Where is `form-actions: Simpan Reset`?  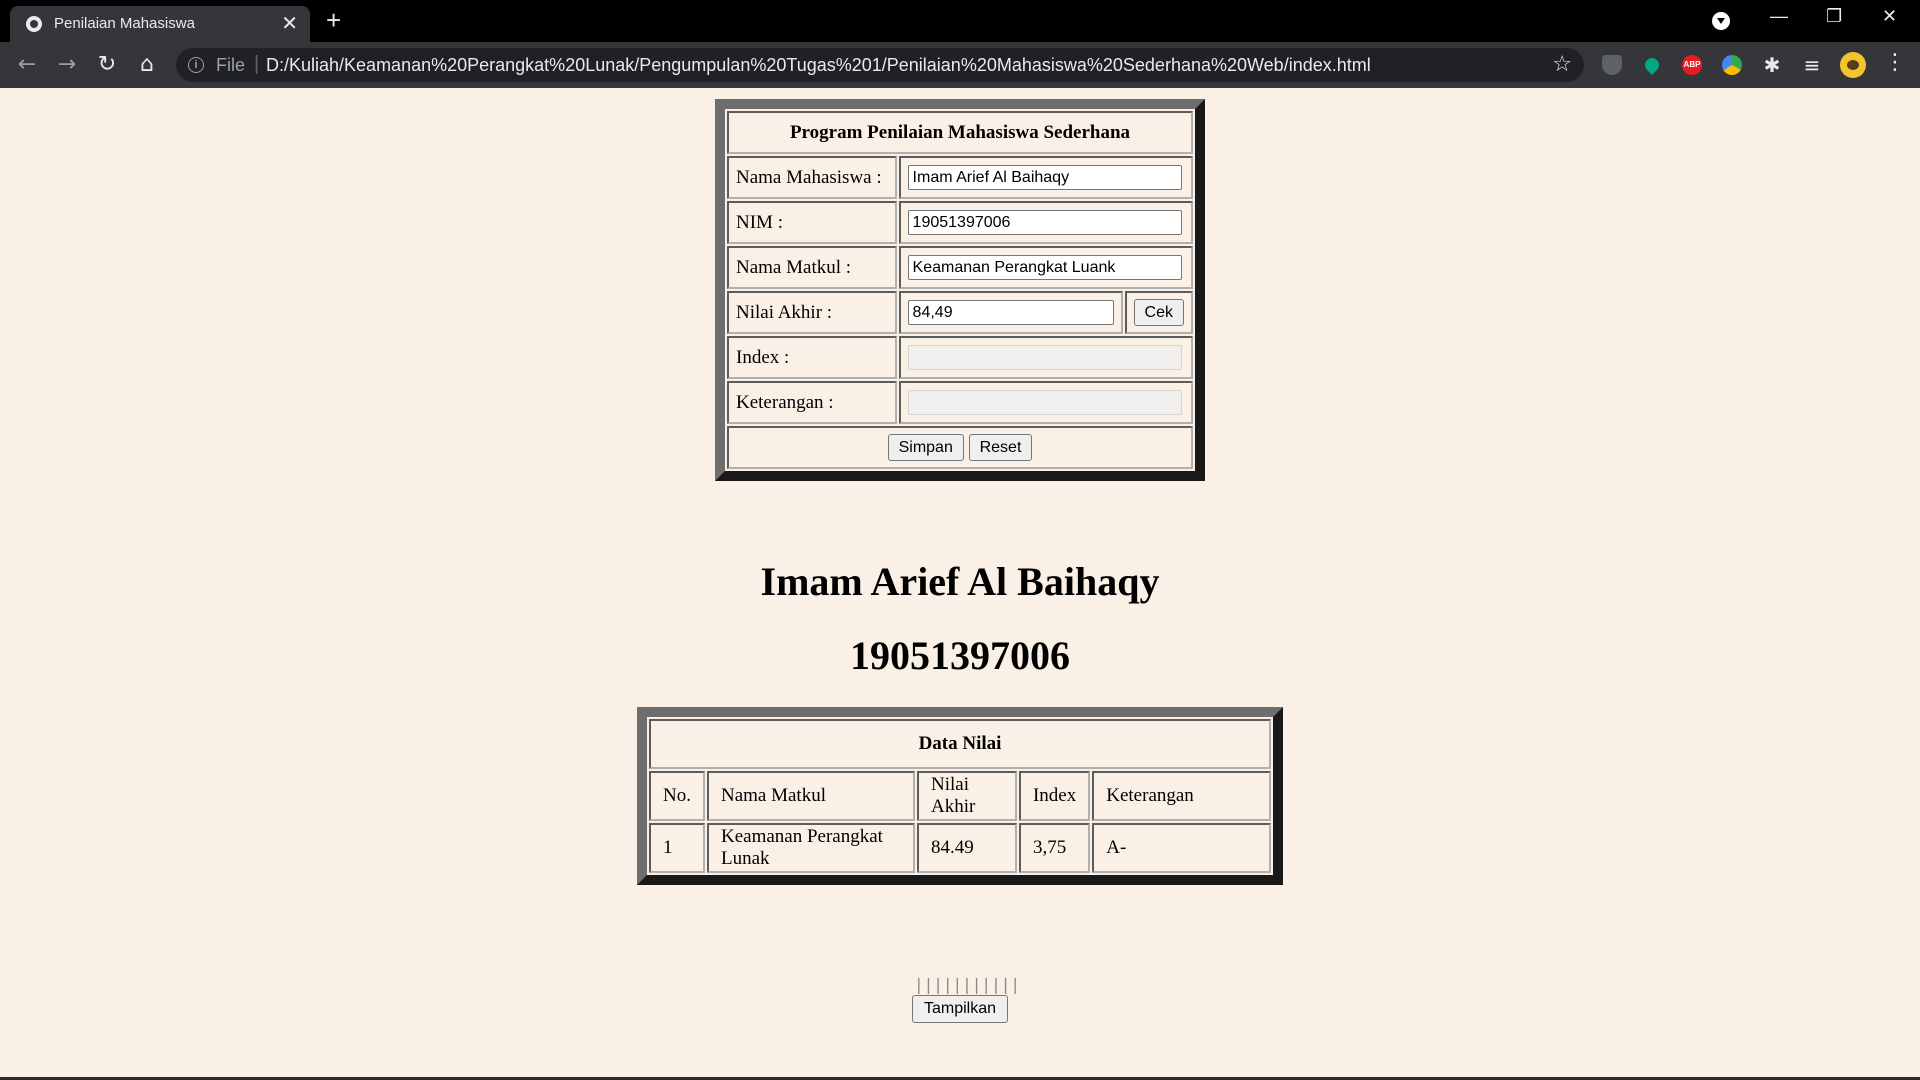
form-actions: Simpan Reset is located at coordinates (960, 447).